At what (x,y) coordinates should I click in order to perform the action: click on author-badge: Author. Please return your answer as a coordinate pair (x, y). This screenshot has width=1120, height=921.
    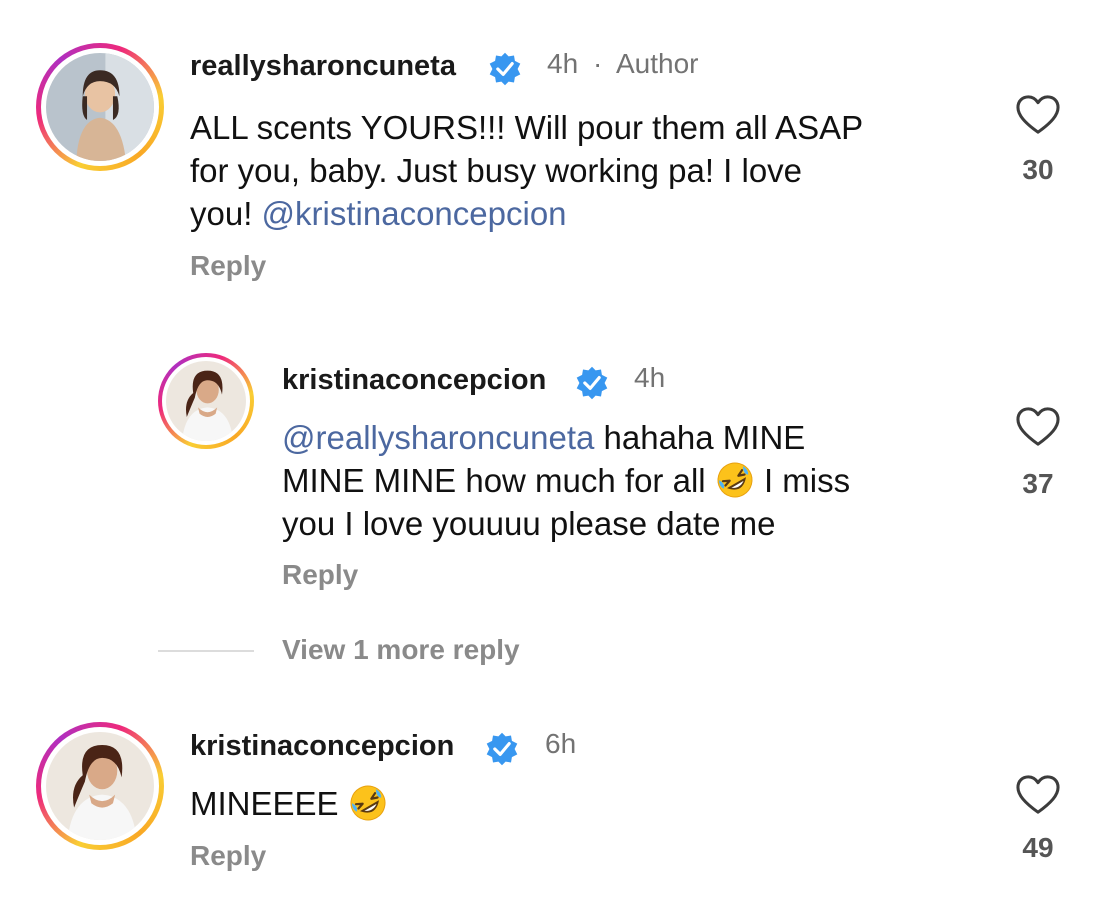
    Looking at the image, I should click on (657, 63).